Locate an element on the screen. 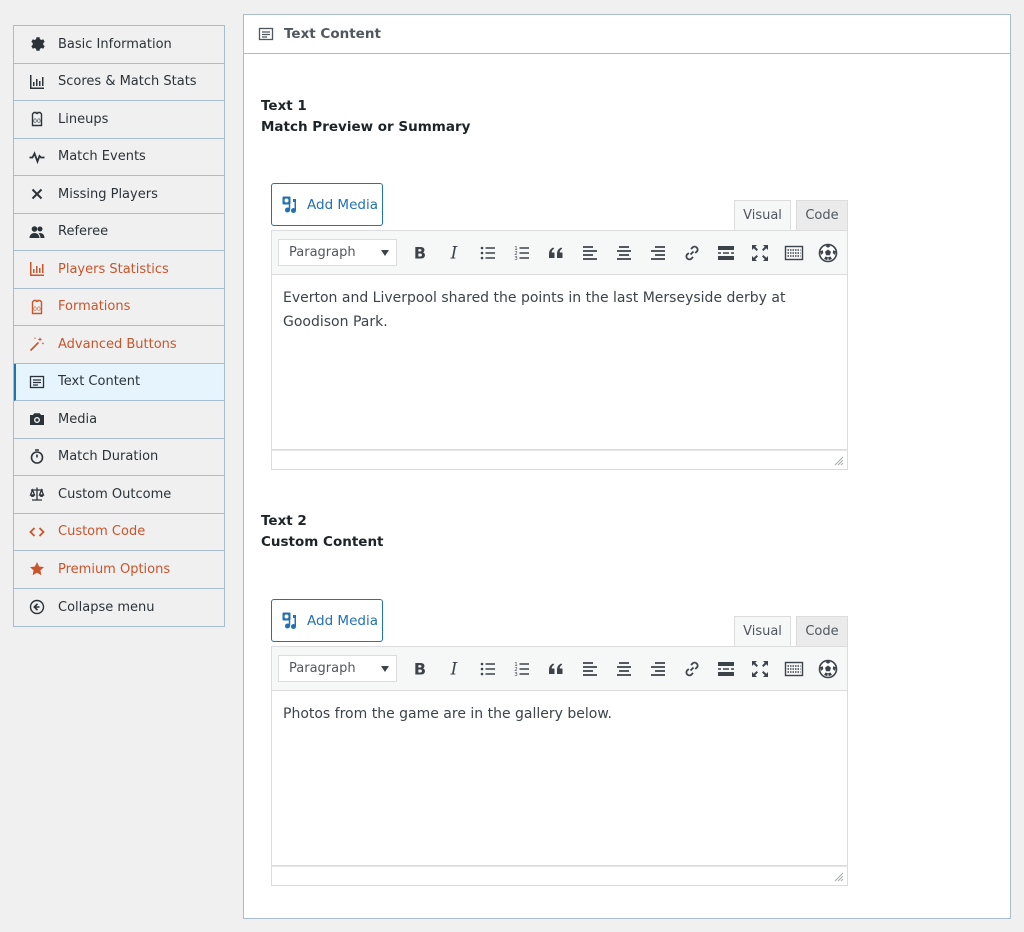  sidebar-item-label: Match Duration is located at coordinates (108, 457).